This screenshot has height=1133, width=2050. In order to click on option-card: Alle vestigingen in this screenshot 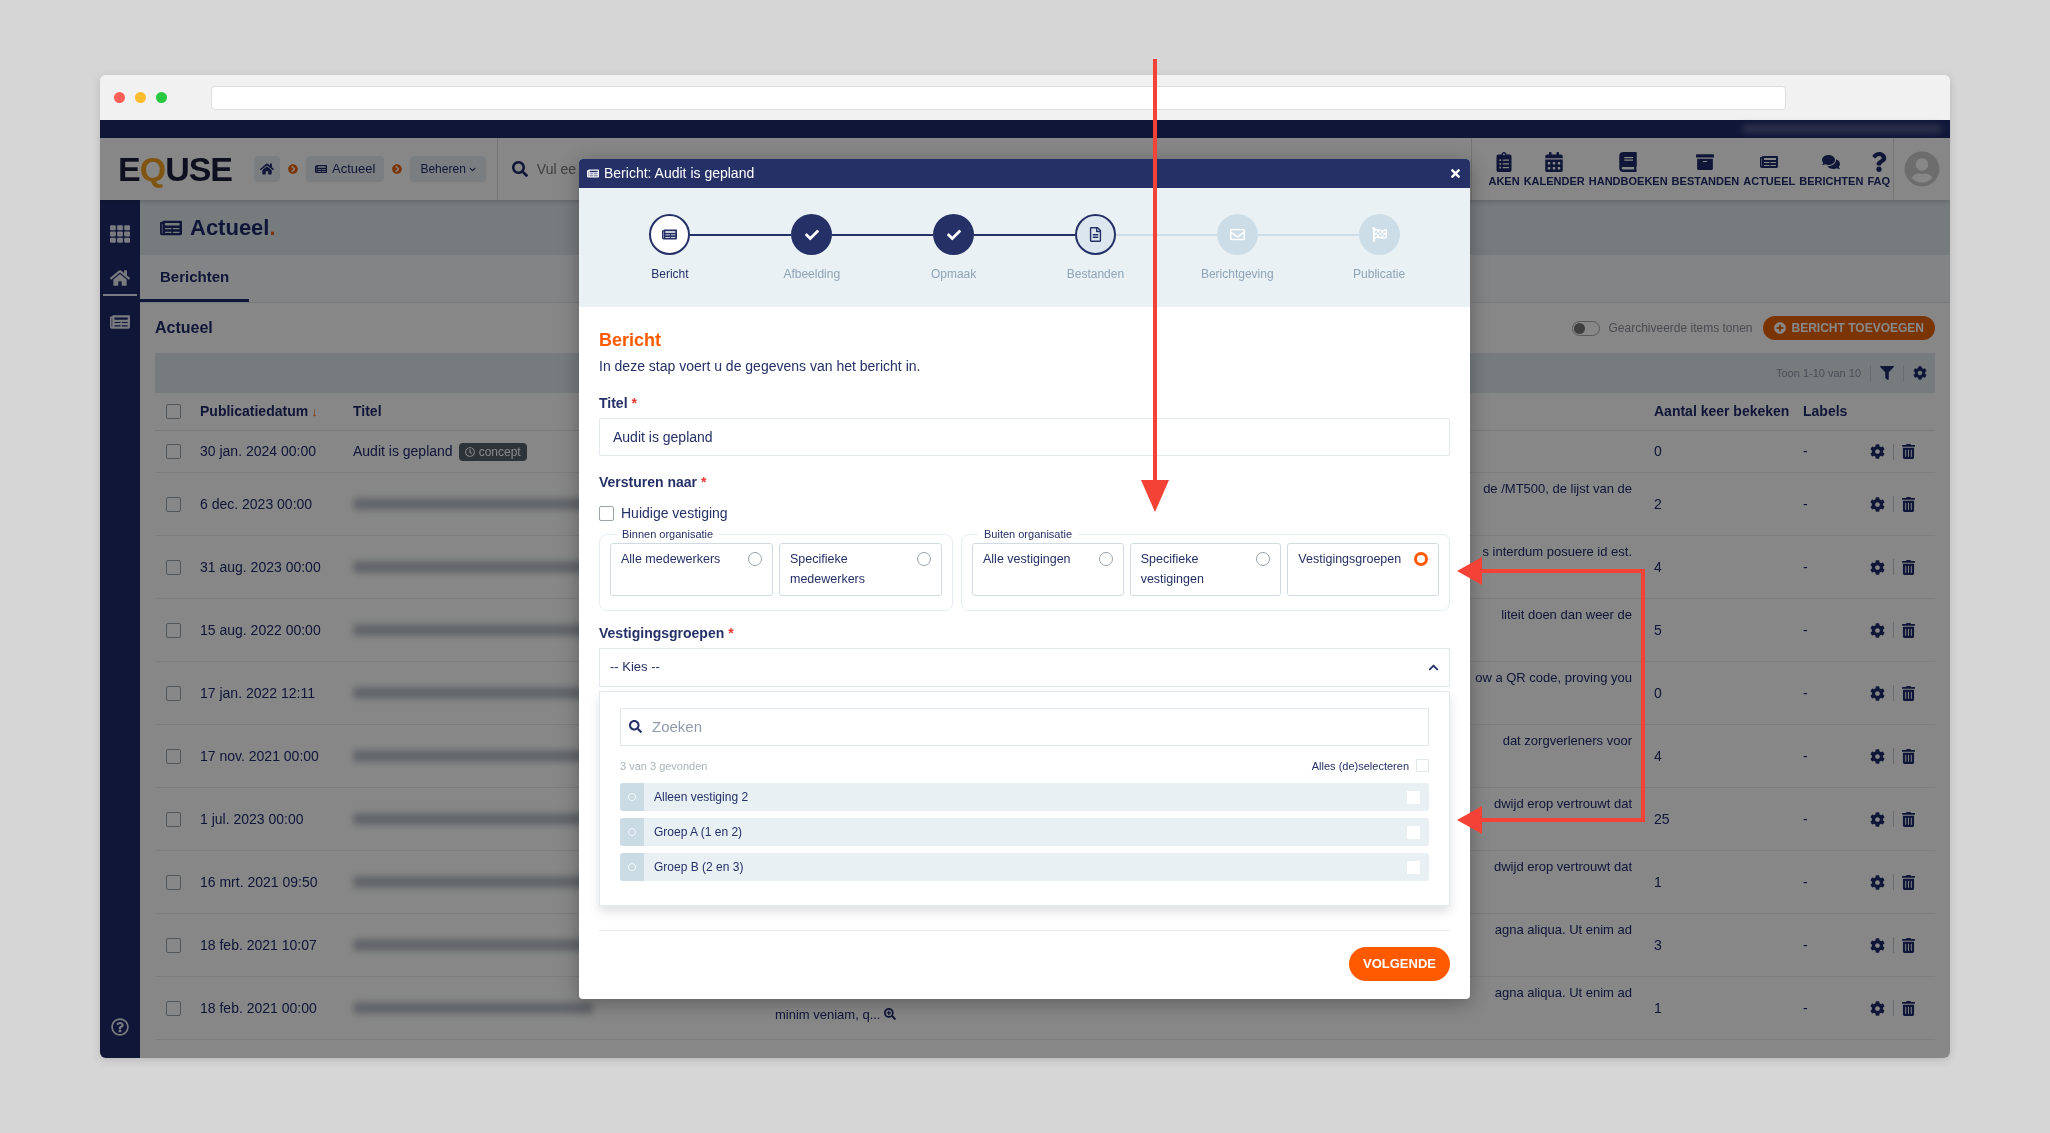, I will do `click(1048, 569)`.